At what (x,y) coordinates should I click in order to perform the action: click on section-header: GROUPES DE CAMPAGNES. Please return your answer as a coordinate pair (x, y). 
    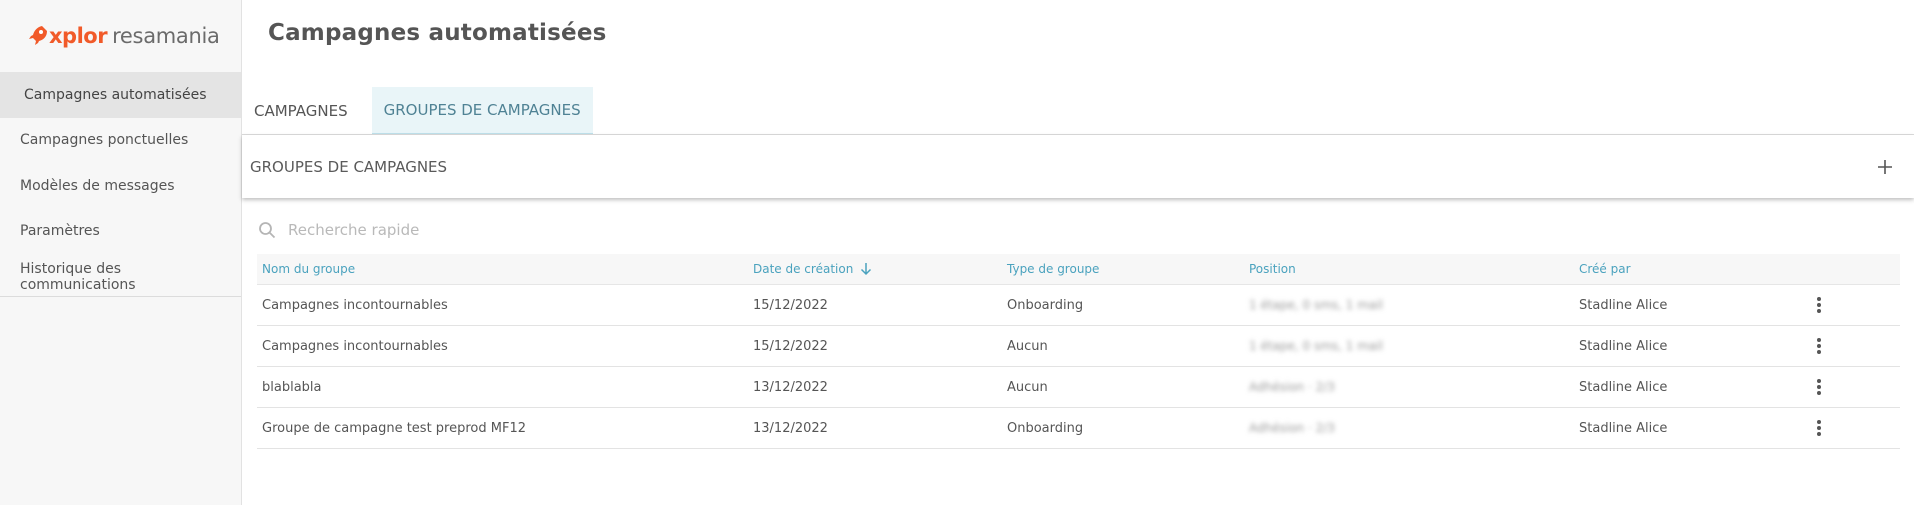
    Looking at the image, I should click on (1078, 166).